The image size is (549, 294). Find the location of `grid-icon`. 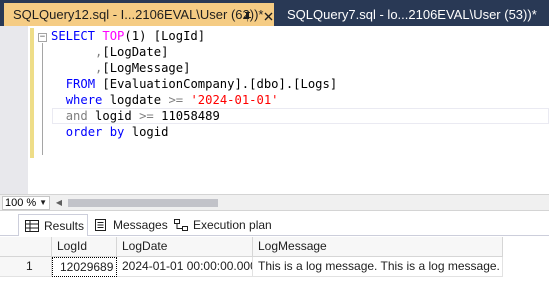

grid-icon is located at coordinates (32, 225).